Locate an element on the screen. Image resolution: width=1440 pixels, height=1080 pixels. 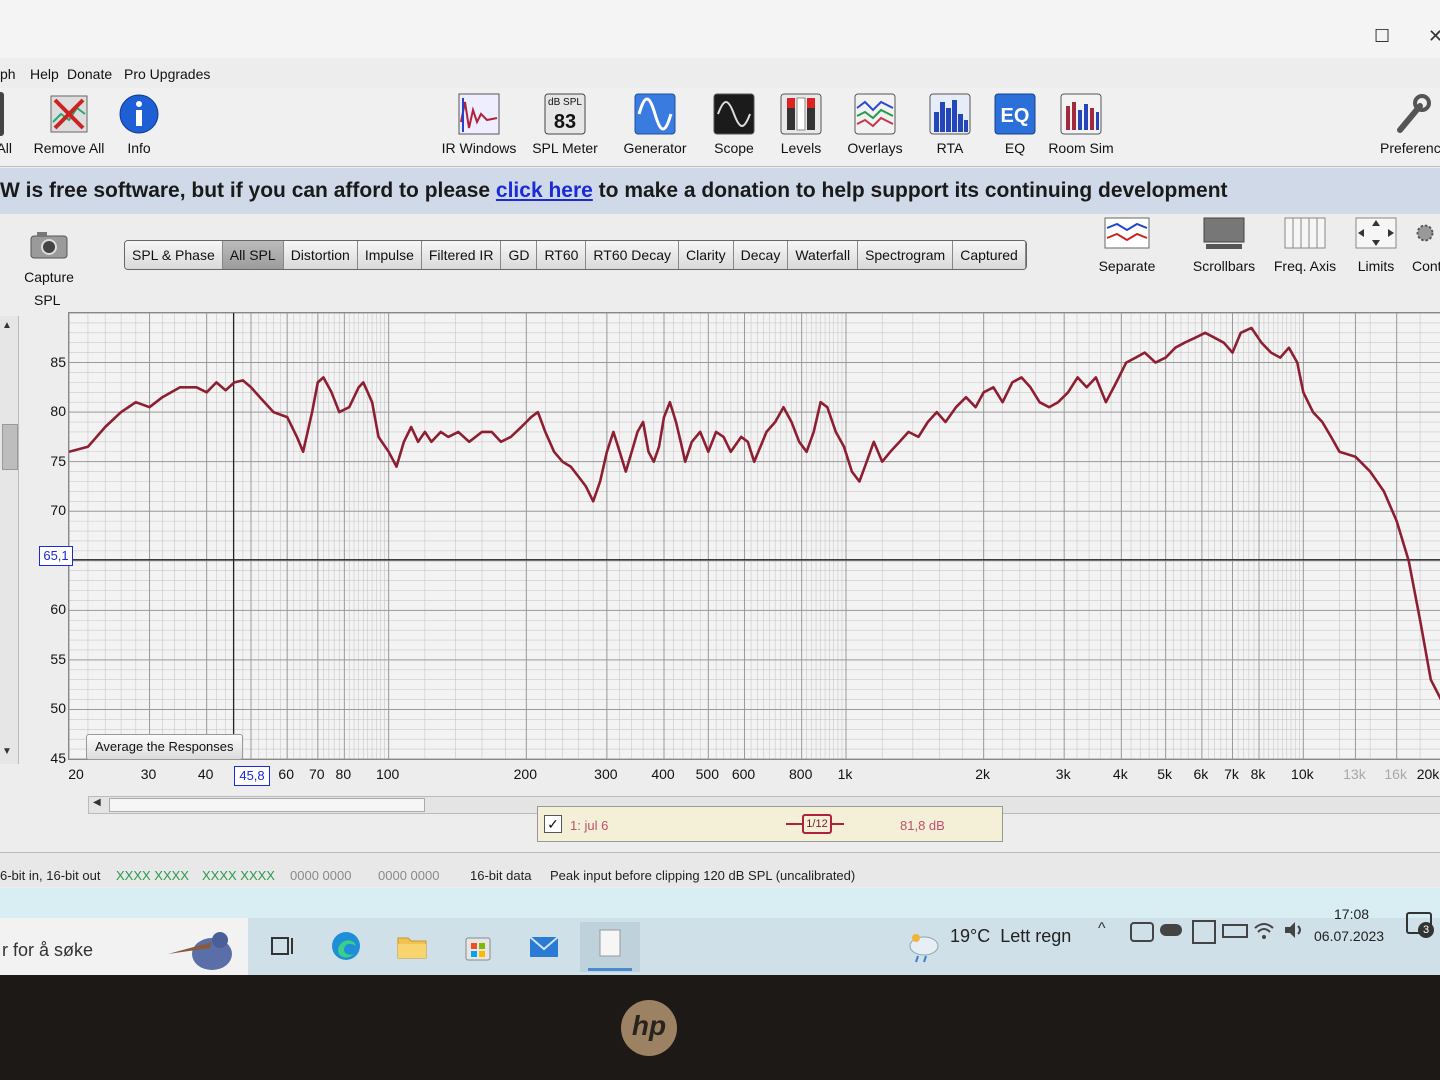
levels-icon is located at coordinates (801, 114).